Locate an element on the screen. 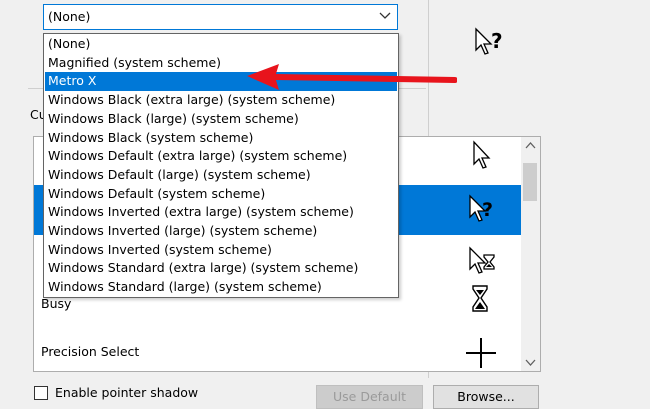  scheme-selected-value: (None) is located at coordinates (69, 16).